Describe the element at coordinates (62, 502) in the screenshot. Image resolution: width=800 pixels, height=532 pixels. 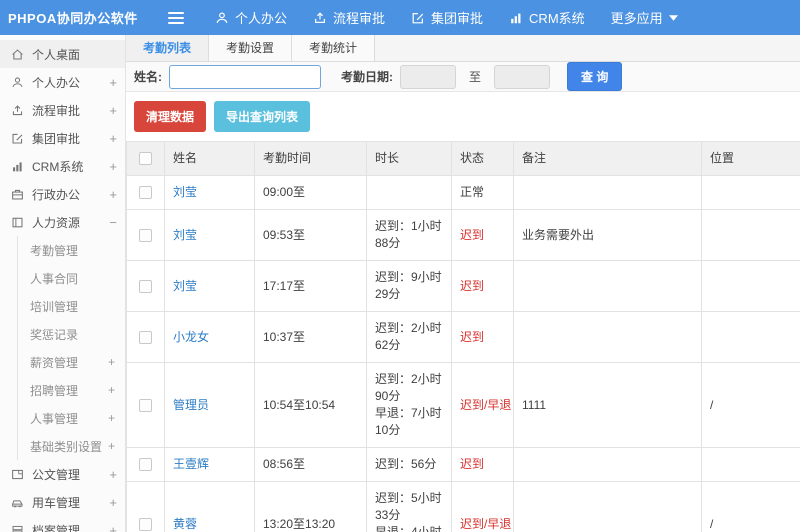
I see `sidebar-item-vehicle-mgmt: 用车管理 +` at that location.